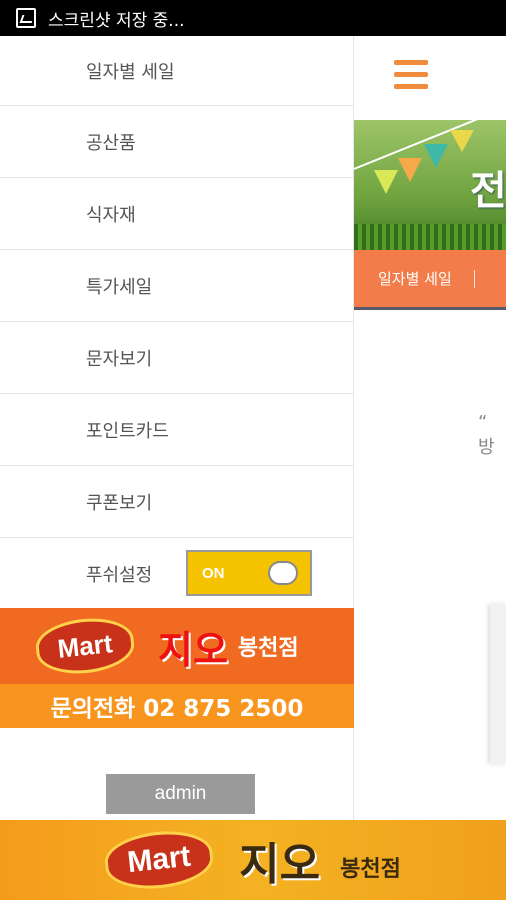 The image size is (506, 900). What do you see at coordinates (119, 575) in the screenshot?
I see `push-settings-label: 푸쉬설정` at bounding box center [119, 575].